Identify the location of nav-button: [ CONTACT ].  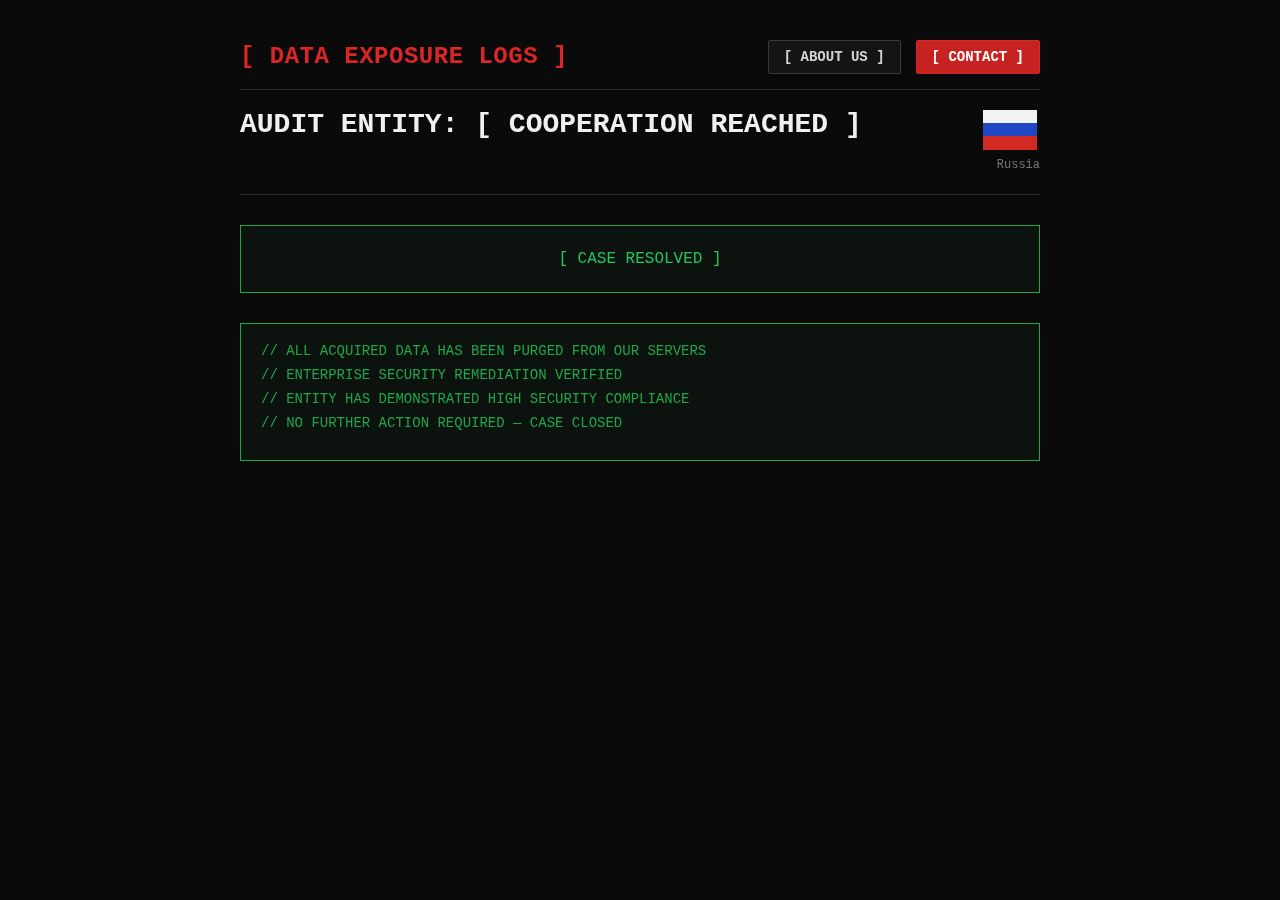
(977, 57).